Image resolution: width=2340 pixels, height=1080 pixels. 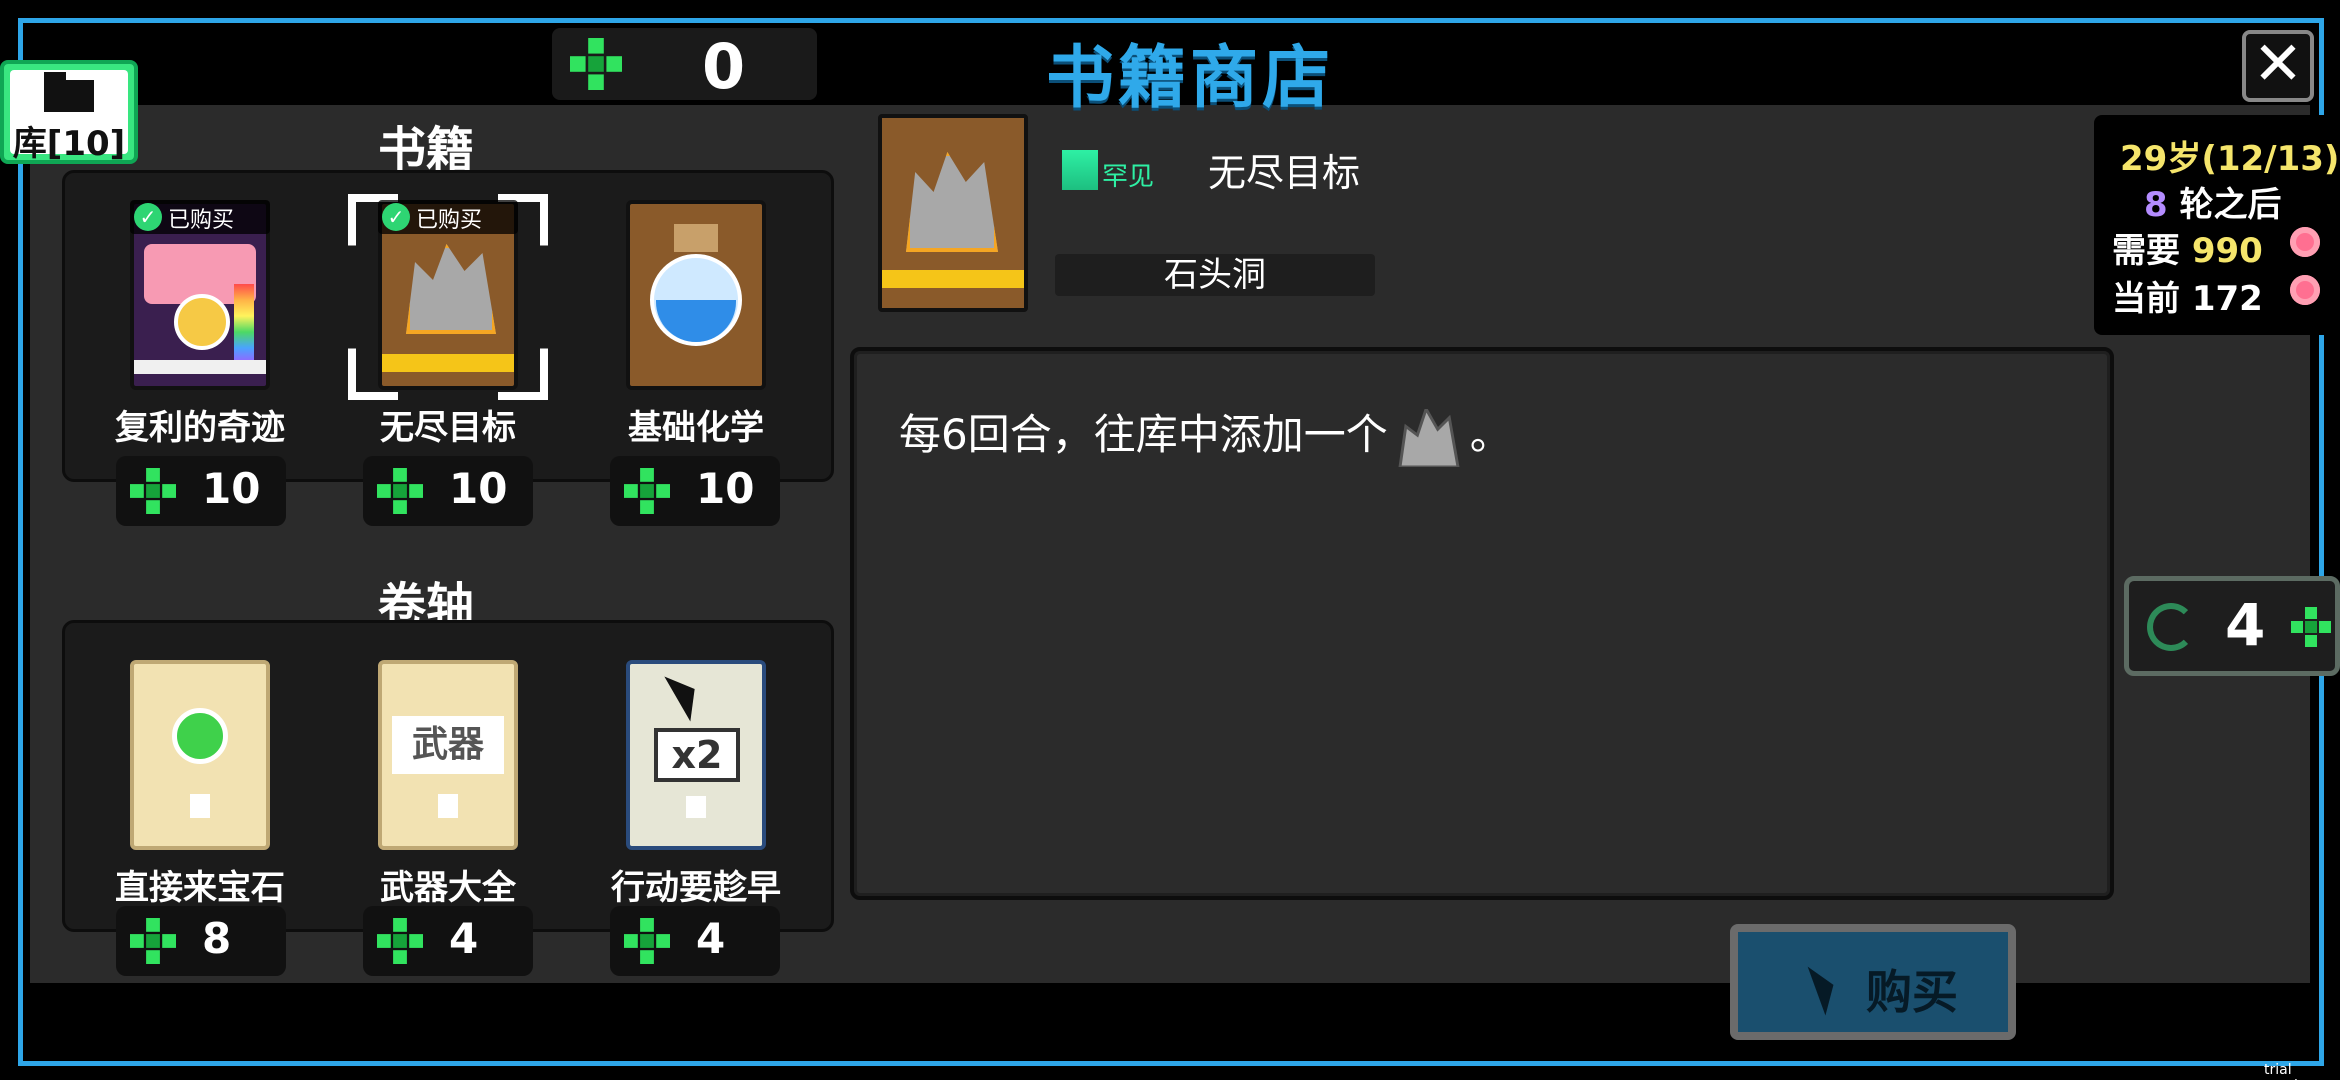 I want to click on book-name: 复利的奇迹, so click(x=200, y=428).